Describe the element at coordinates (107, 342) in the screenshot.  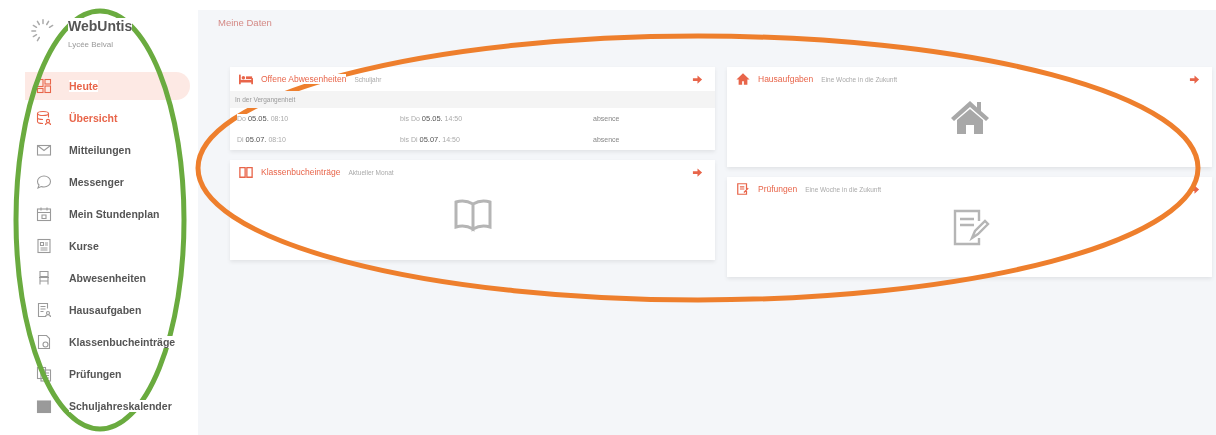
I see `nav-item: Klassenbucheinträge` at that location.